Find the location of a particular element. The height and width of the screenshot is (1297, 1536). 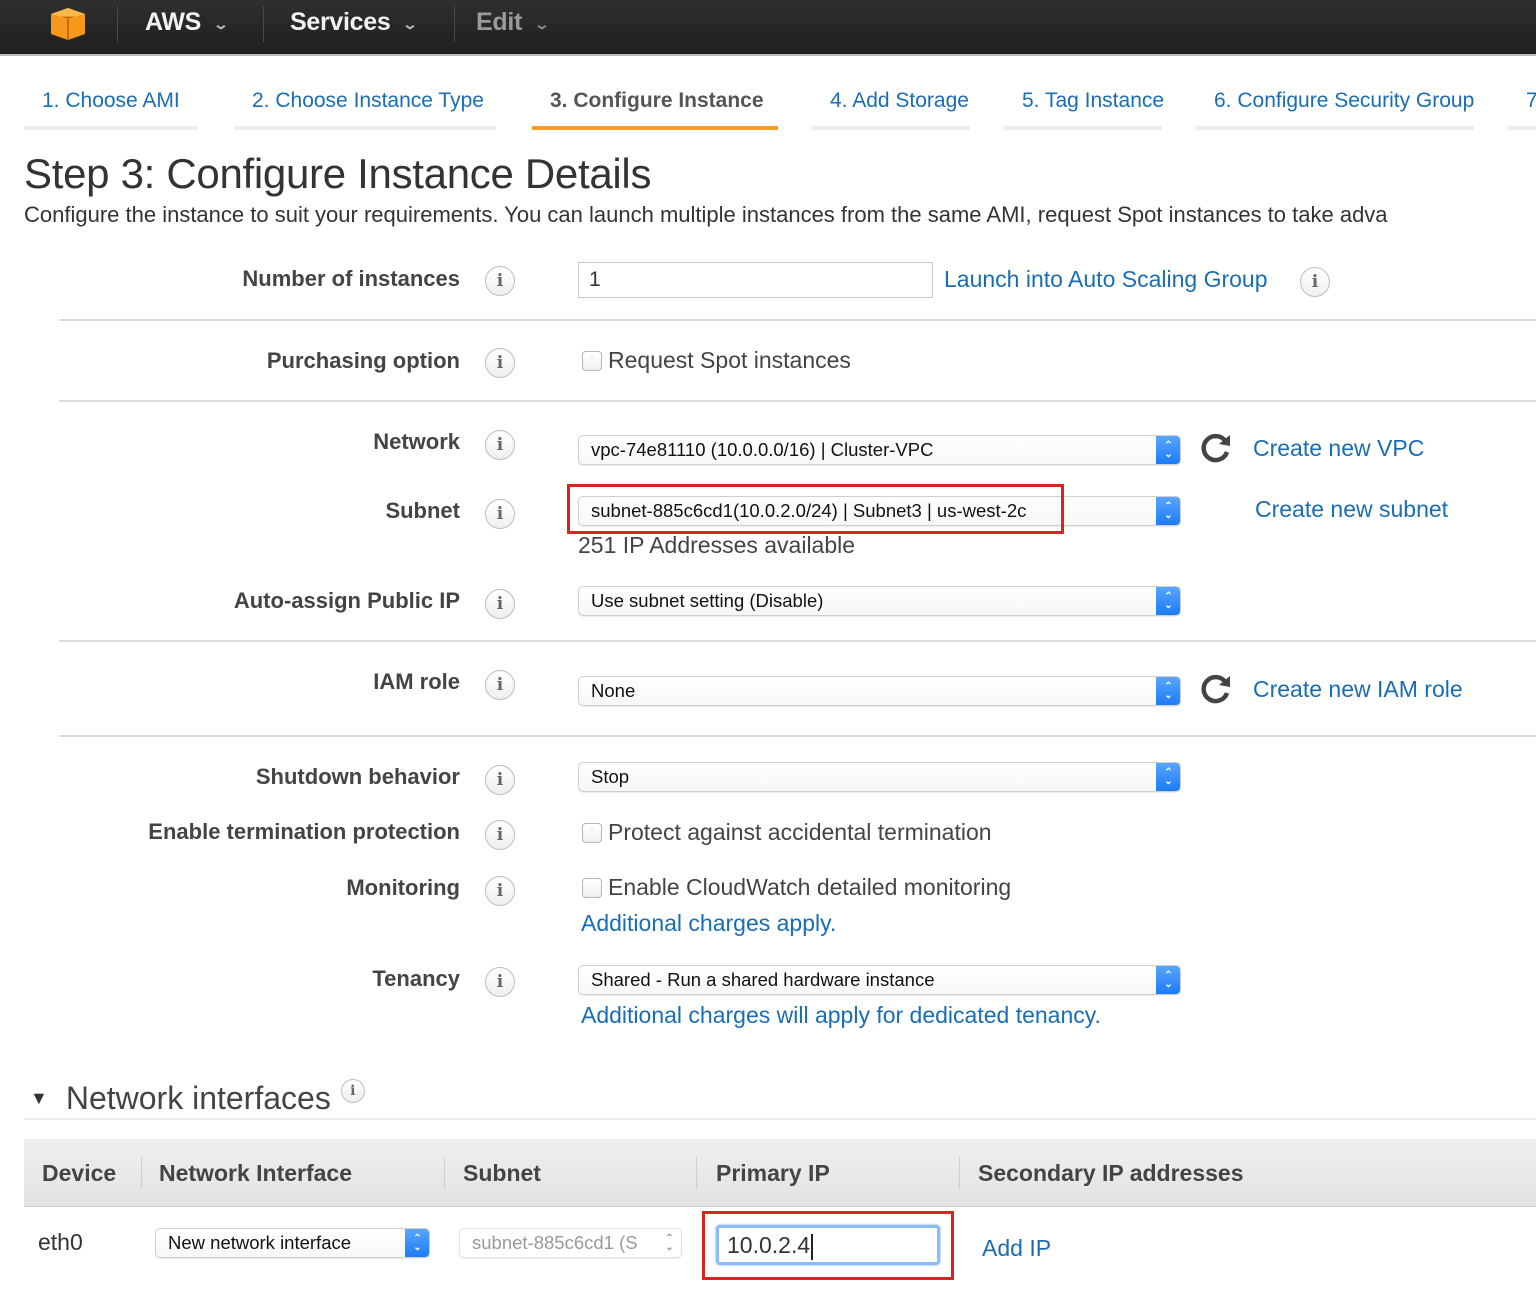

request-spot-label: Request Spot instances is located at coordinates (729, 360).